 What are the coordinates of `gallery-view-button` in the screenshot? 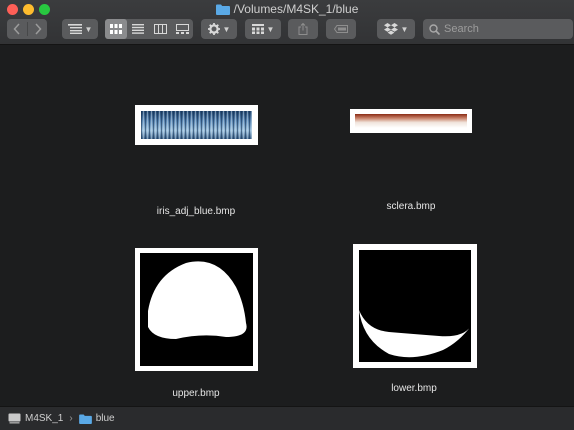 It's located at (182, 29).